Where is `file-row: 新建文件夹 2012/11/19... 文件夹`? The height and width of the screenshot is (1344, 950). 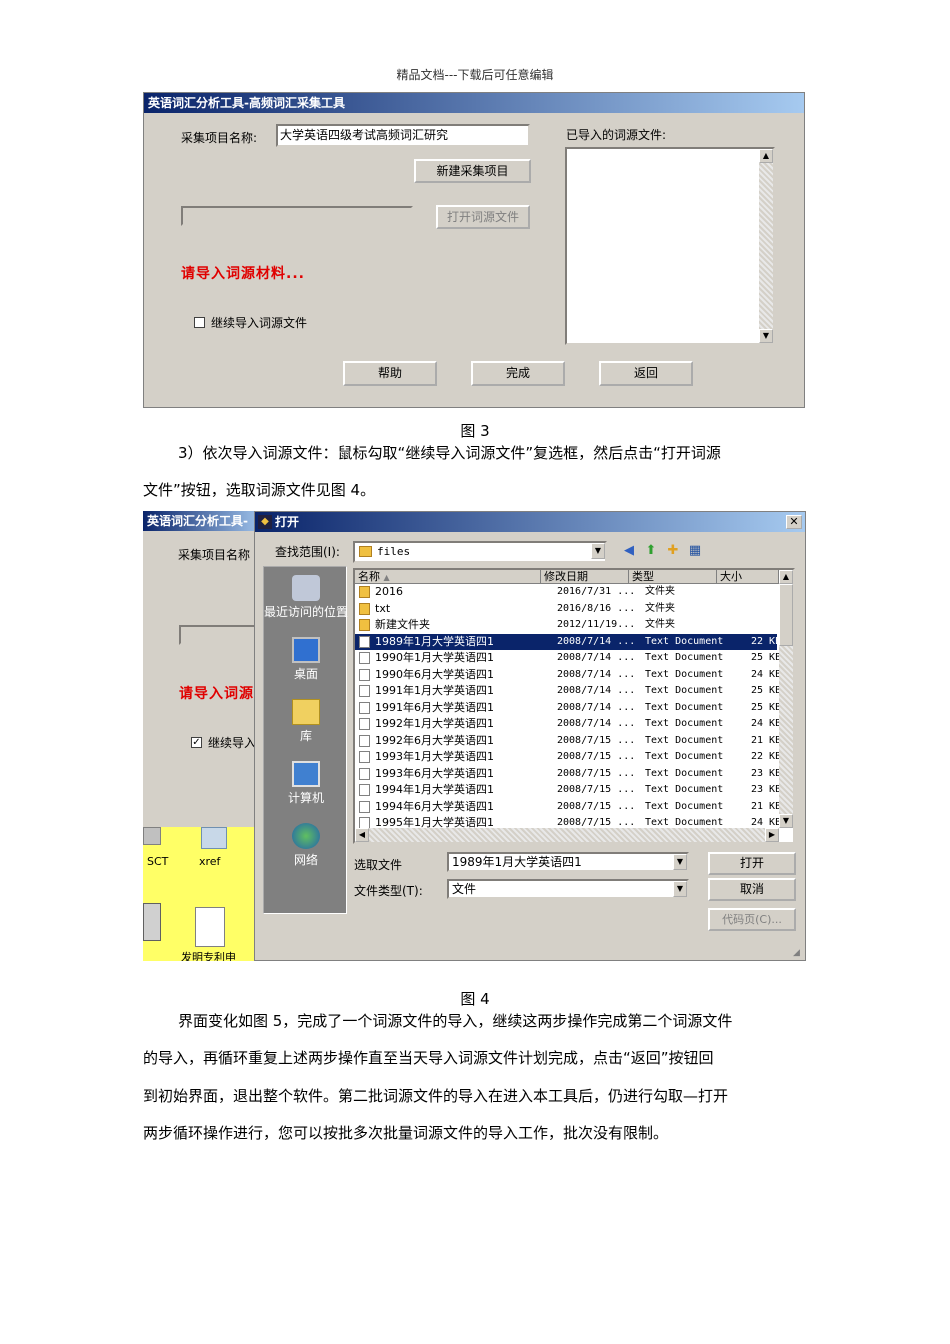 file-row: 新建文件夹 2012/11/19... 文件夹 is located at coordinates (566, 625).